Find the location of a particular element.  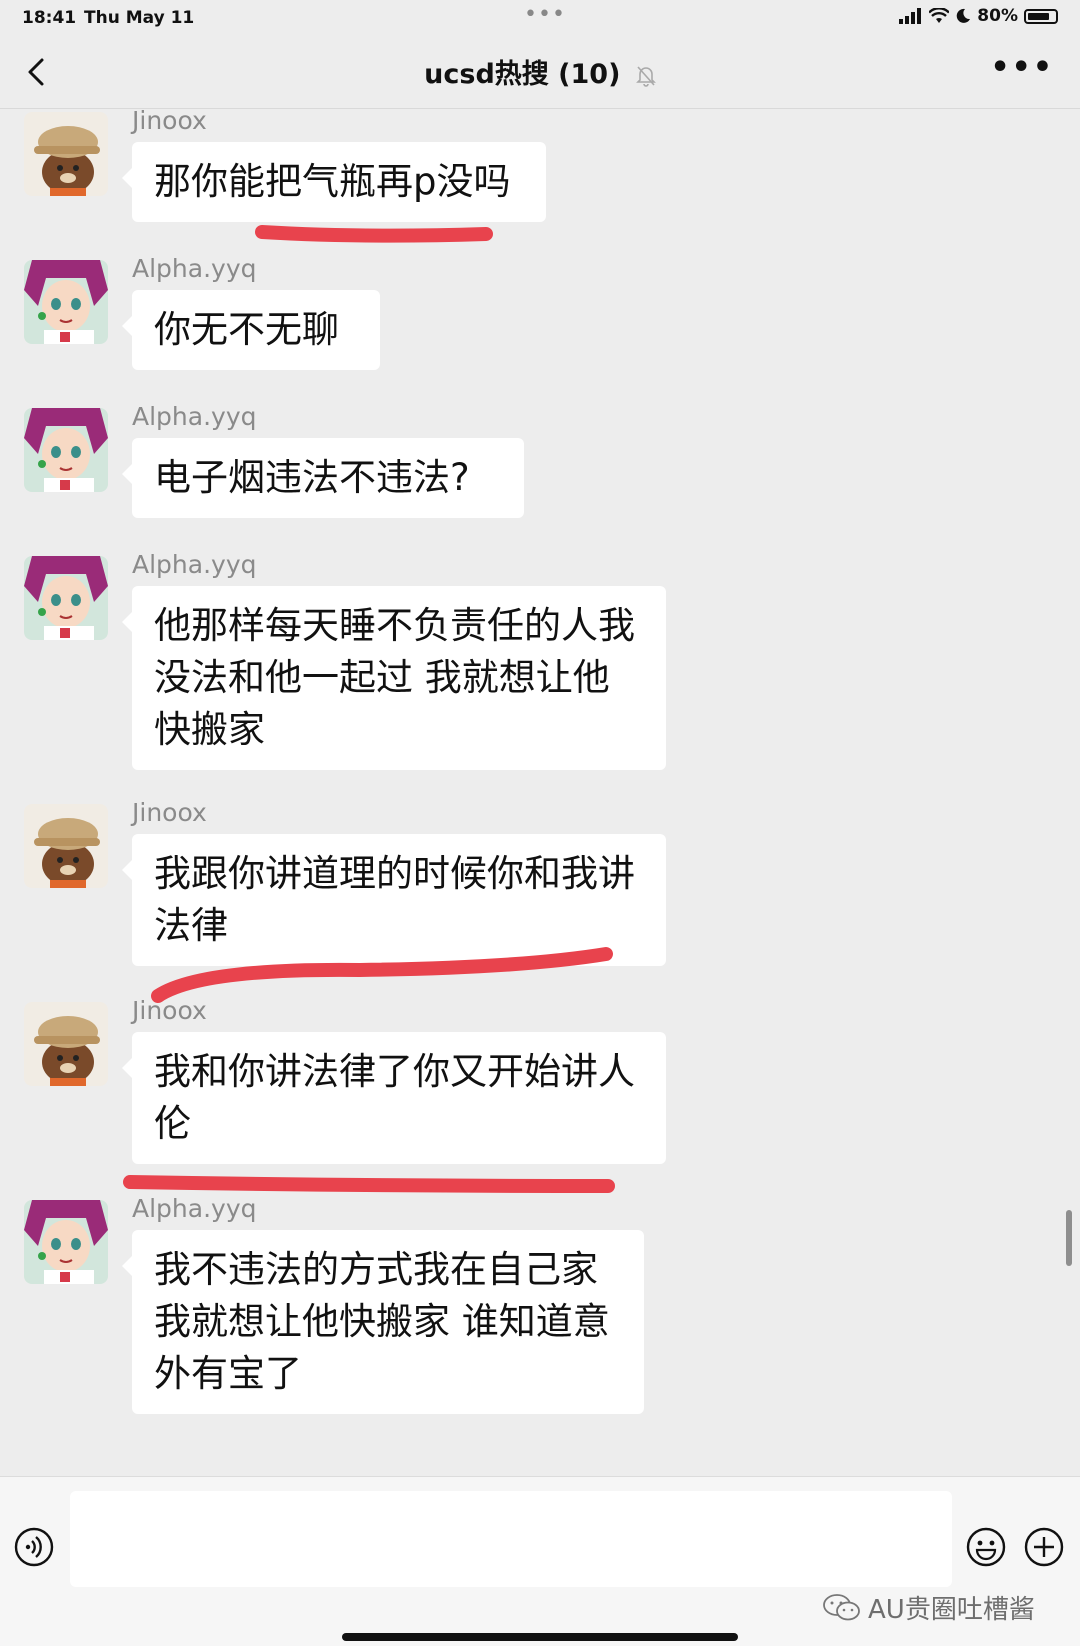

home-indicator is located at coordinates (540, 1637).